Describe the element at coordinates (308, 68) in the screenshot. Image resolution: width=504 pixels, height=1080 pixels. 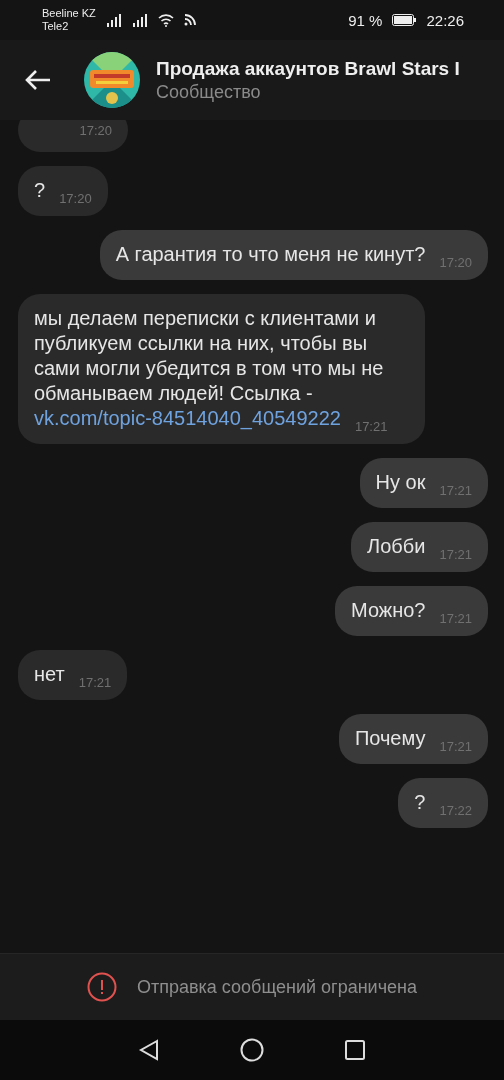
I see `chat-title: Продажа аккаунтов Brawl Stars I` at that location.